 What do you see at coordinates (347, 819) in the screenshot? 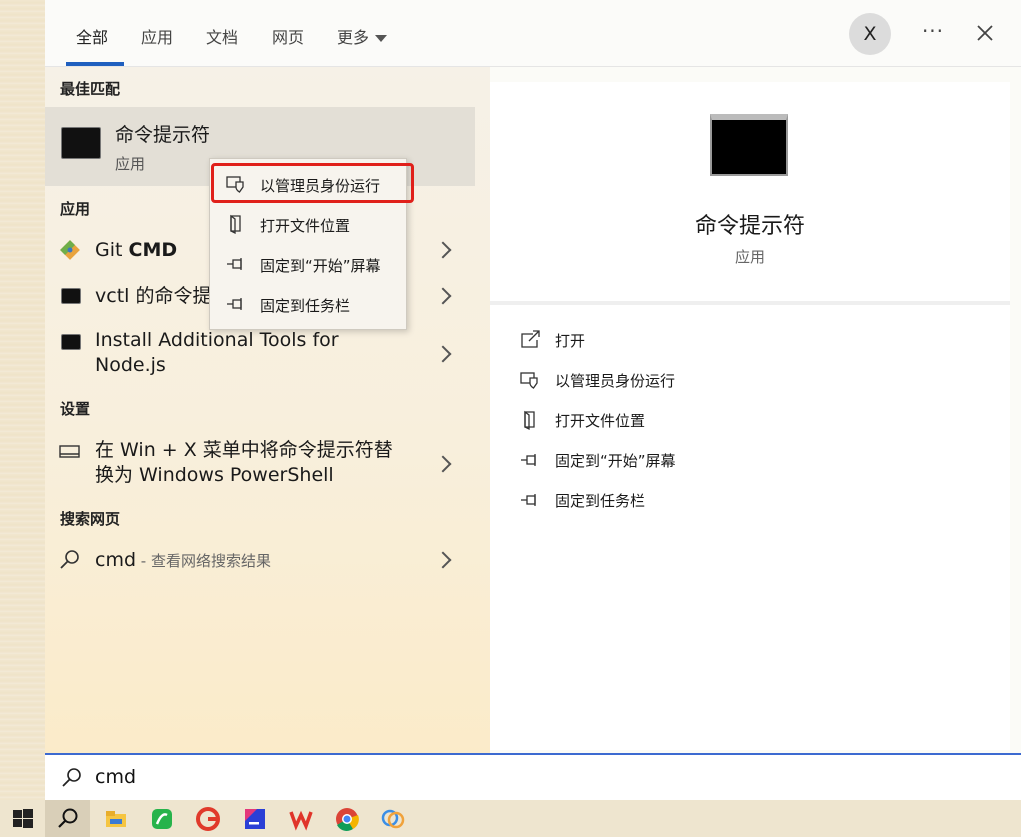
I see `chrome-icon` at bounding box center [347, 819].